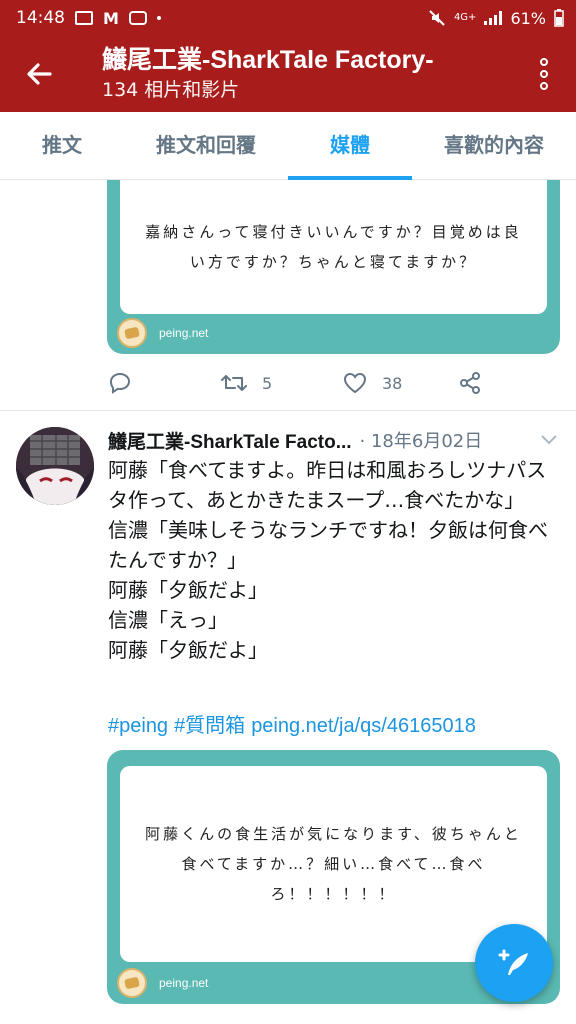 Image resolution: width=576 pixels, height=1024 pixels. What do you see at coordinates (111, 18) in the screenshot?
I see `gmail-notification-icon: M` at bounding box center [111, 18].